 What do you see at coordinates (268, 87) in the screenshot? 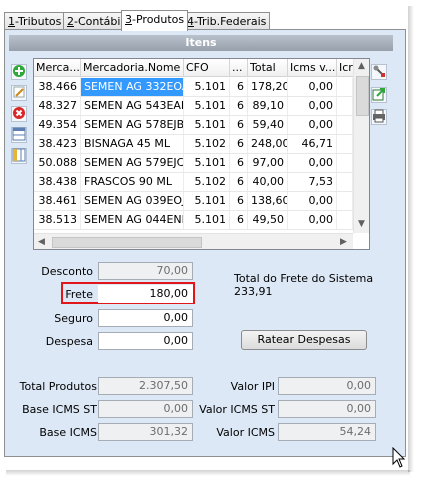
I see `table-cell: 178,20` at bounding box center [268, 87].